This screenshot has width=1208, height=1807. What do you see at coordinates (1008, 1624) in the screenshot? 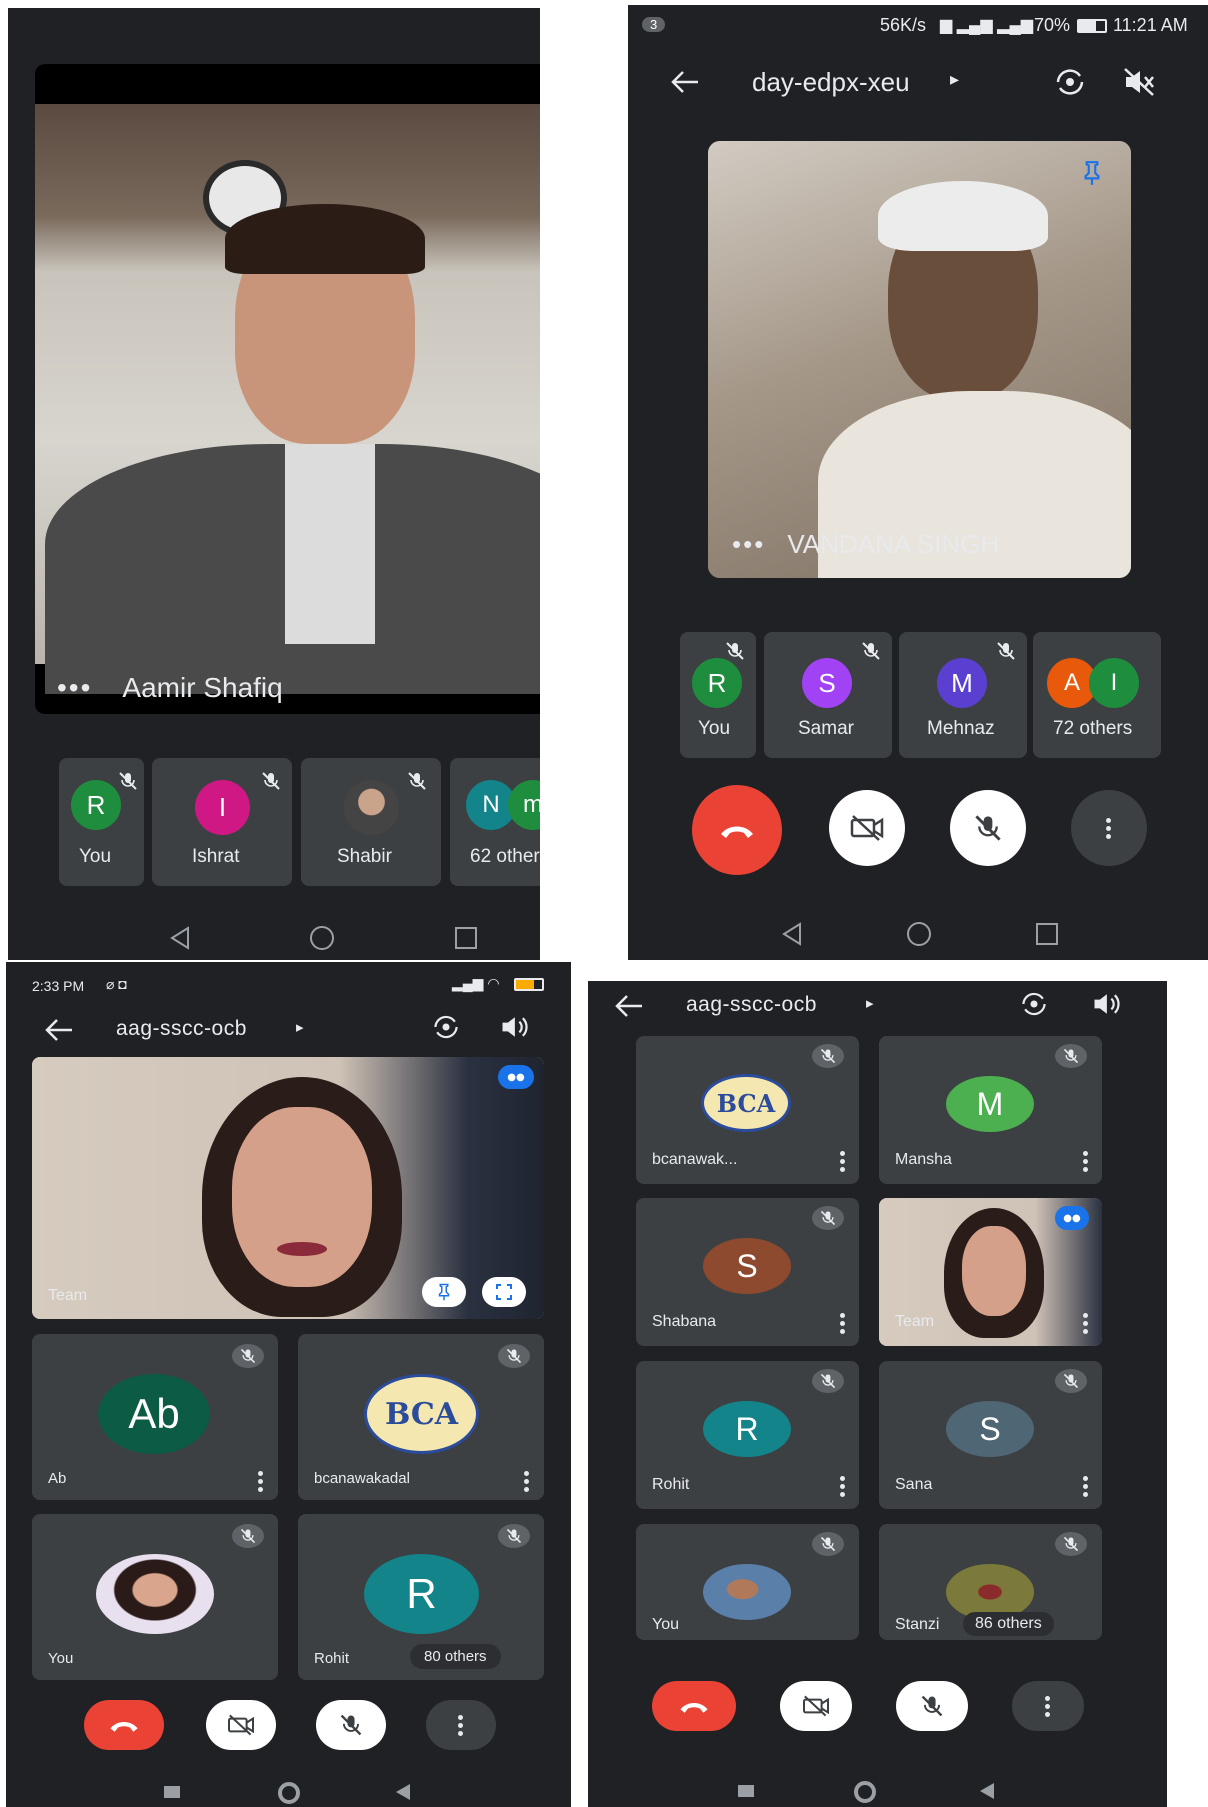
I see `others-count: 86 others` at bounding box center [1008, 1624].